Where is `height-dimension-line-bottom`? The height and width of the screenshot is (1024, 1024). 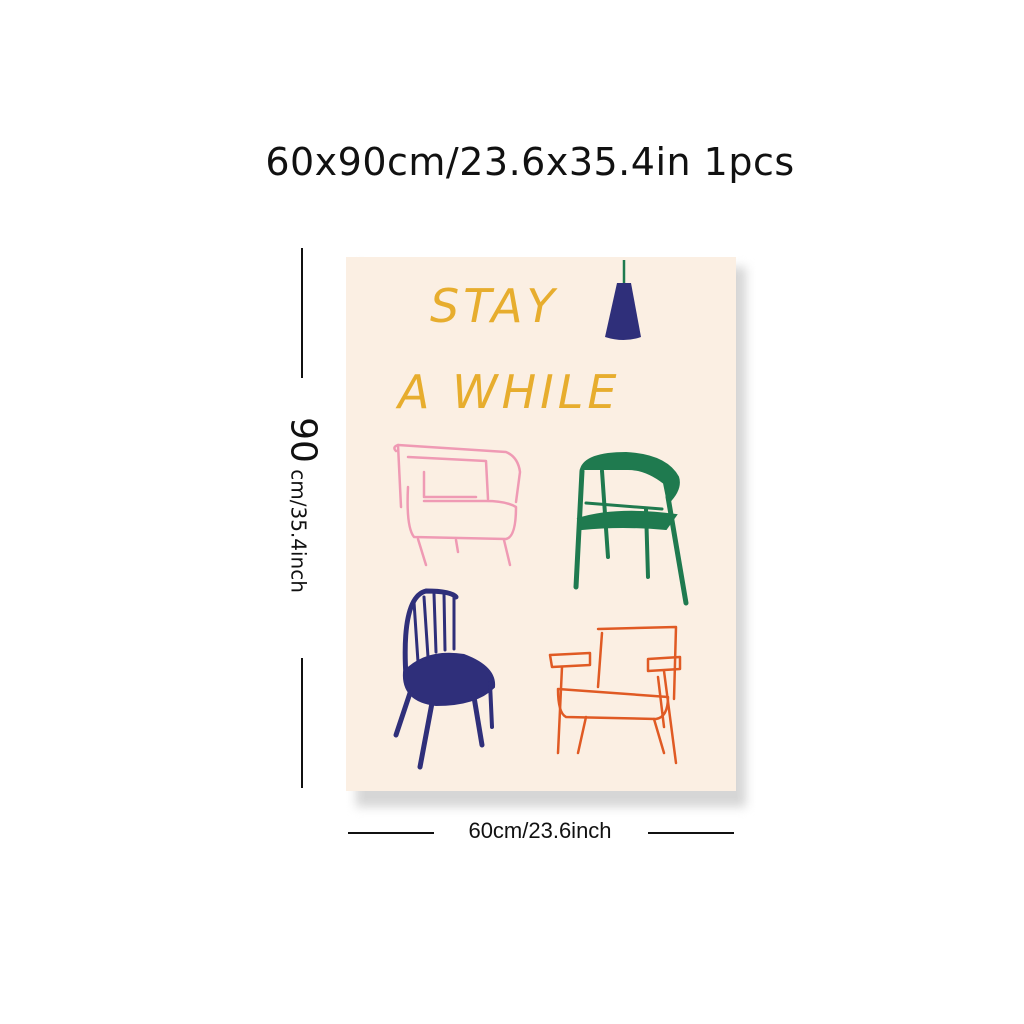
height-dimension-line-bottom is located at coordinates (302, 723).